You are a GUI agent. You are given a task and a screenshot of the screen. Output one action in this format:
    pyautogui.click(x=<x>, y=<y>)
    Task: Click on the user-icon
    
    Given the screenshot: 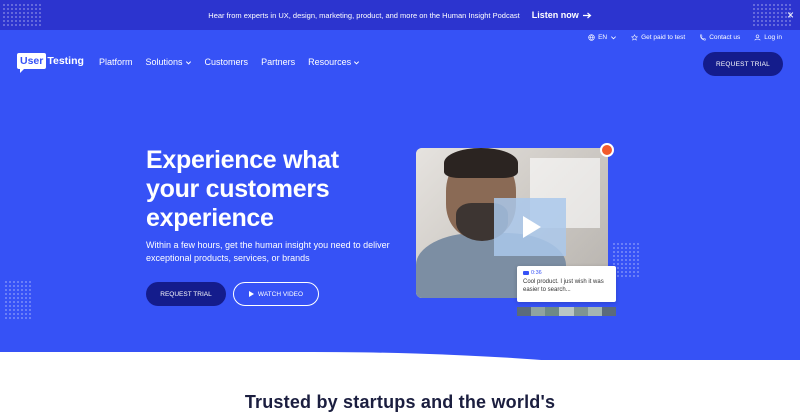 What is the action you would take?
    pyautogui.click(x=757, y=37)
    